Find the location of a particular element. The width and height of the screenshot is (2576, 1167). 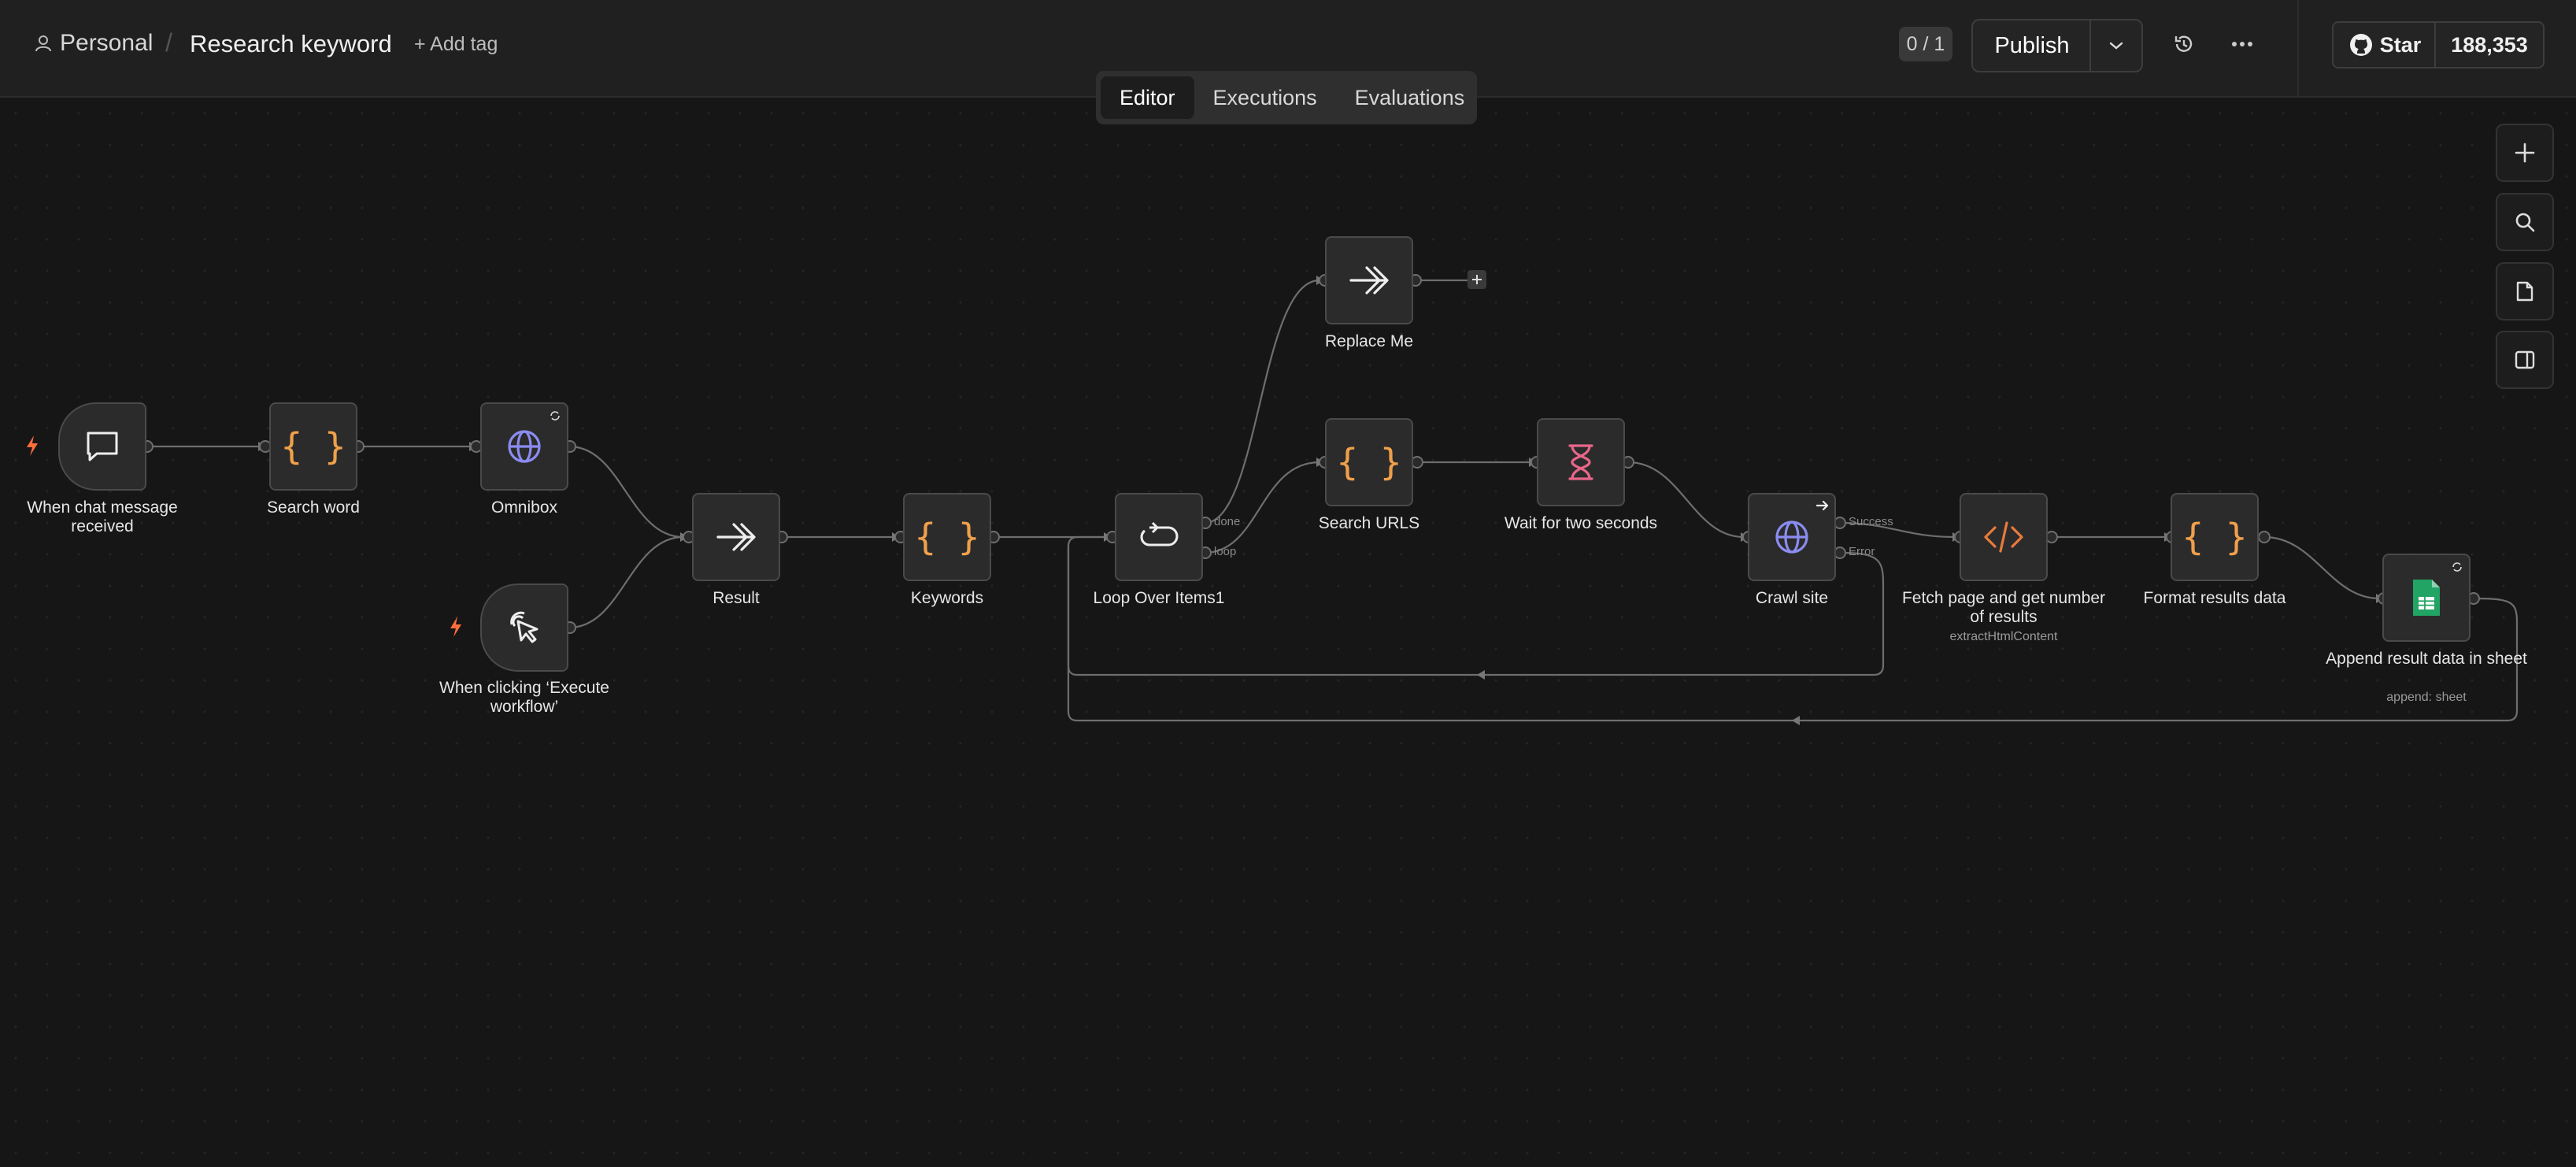

google-sheets-icon is located at coordinates (2426, 598).